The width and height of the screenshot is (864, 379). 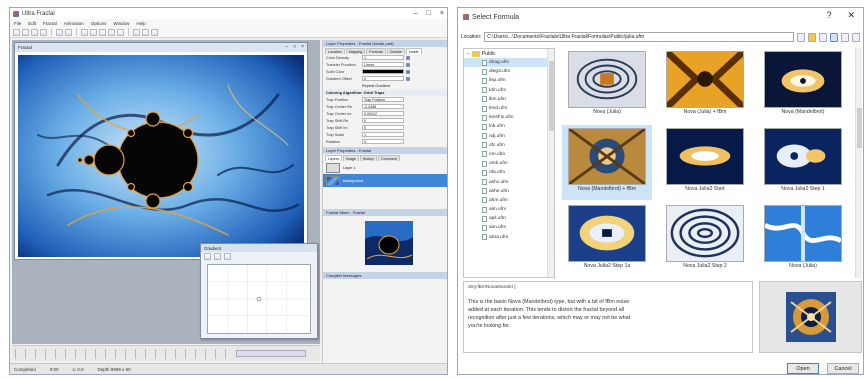 I want to click on refresh-icon, so click(x=823, y=37).